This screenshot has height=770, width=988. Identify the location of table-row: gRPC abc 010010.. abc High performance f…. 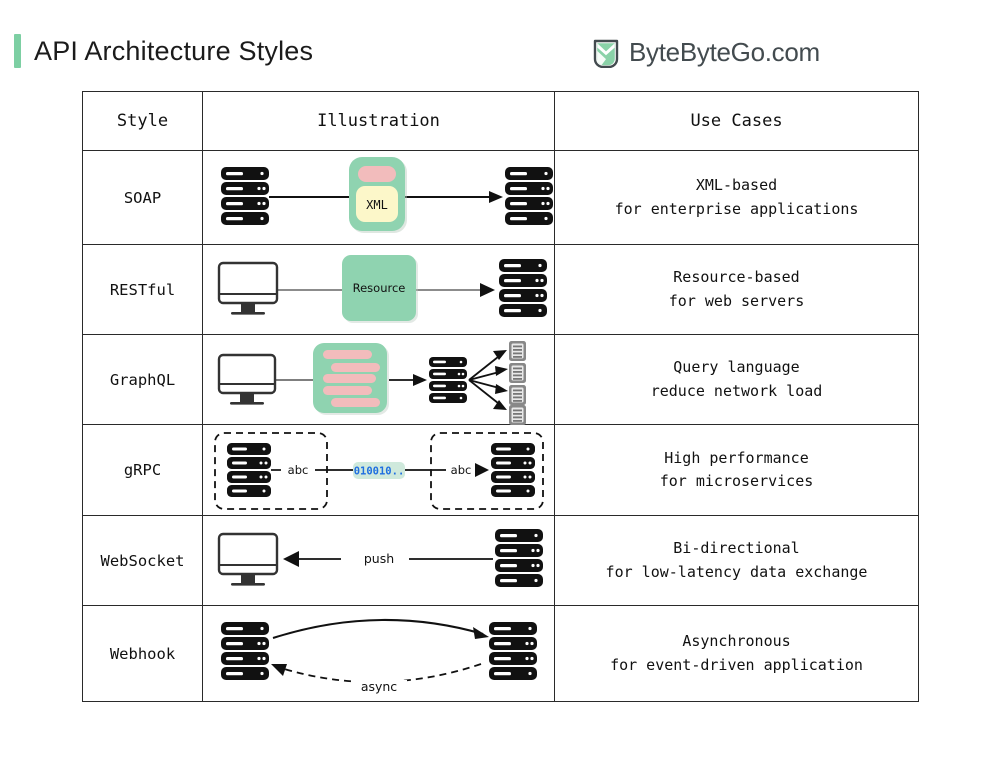
(500, 470).